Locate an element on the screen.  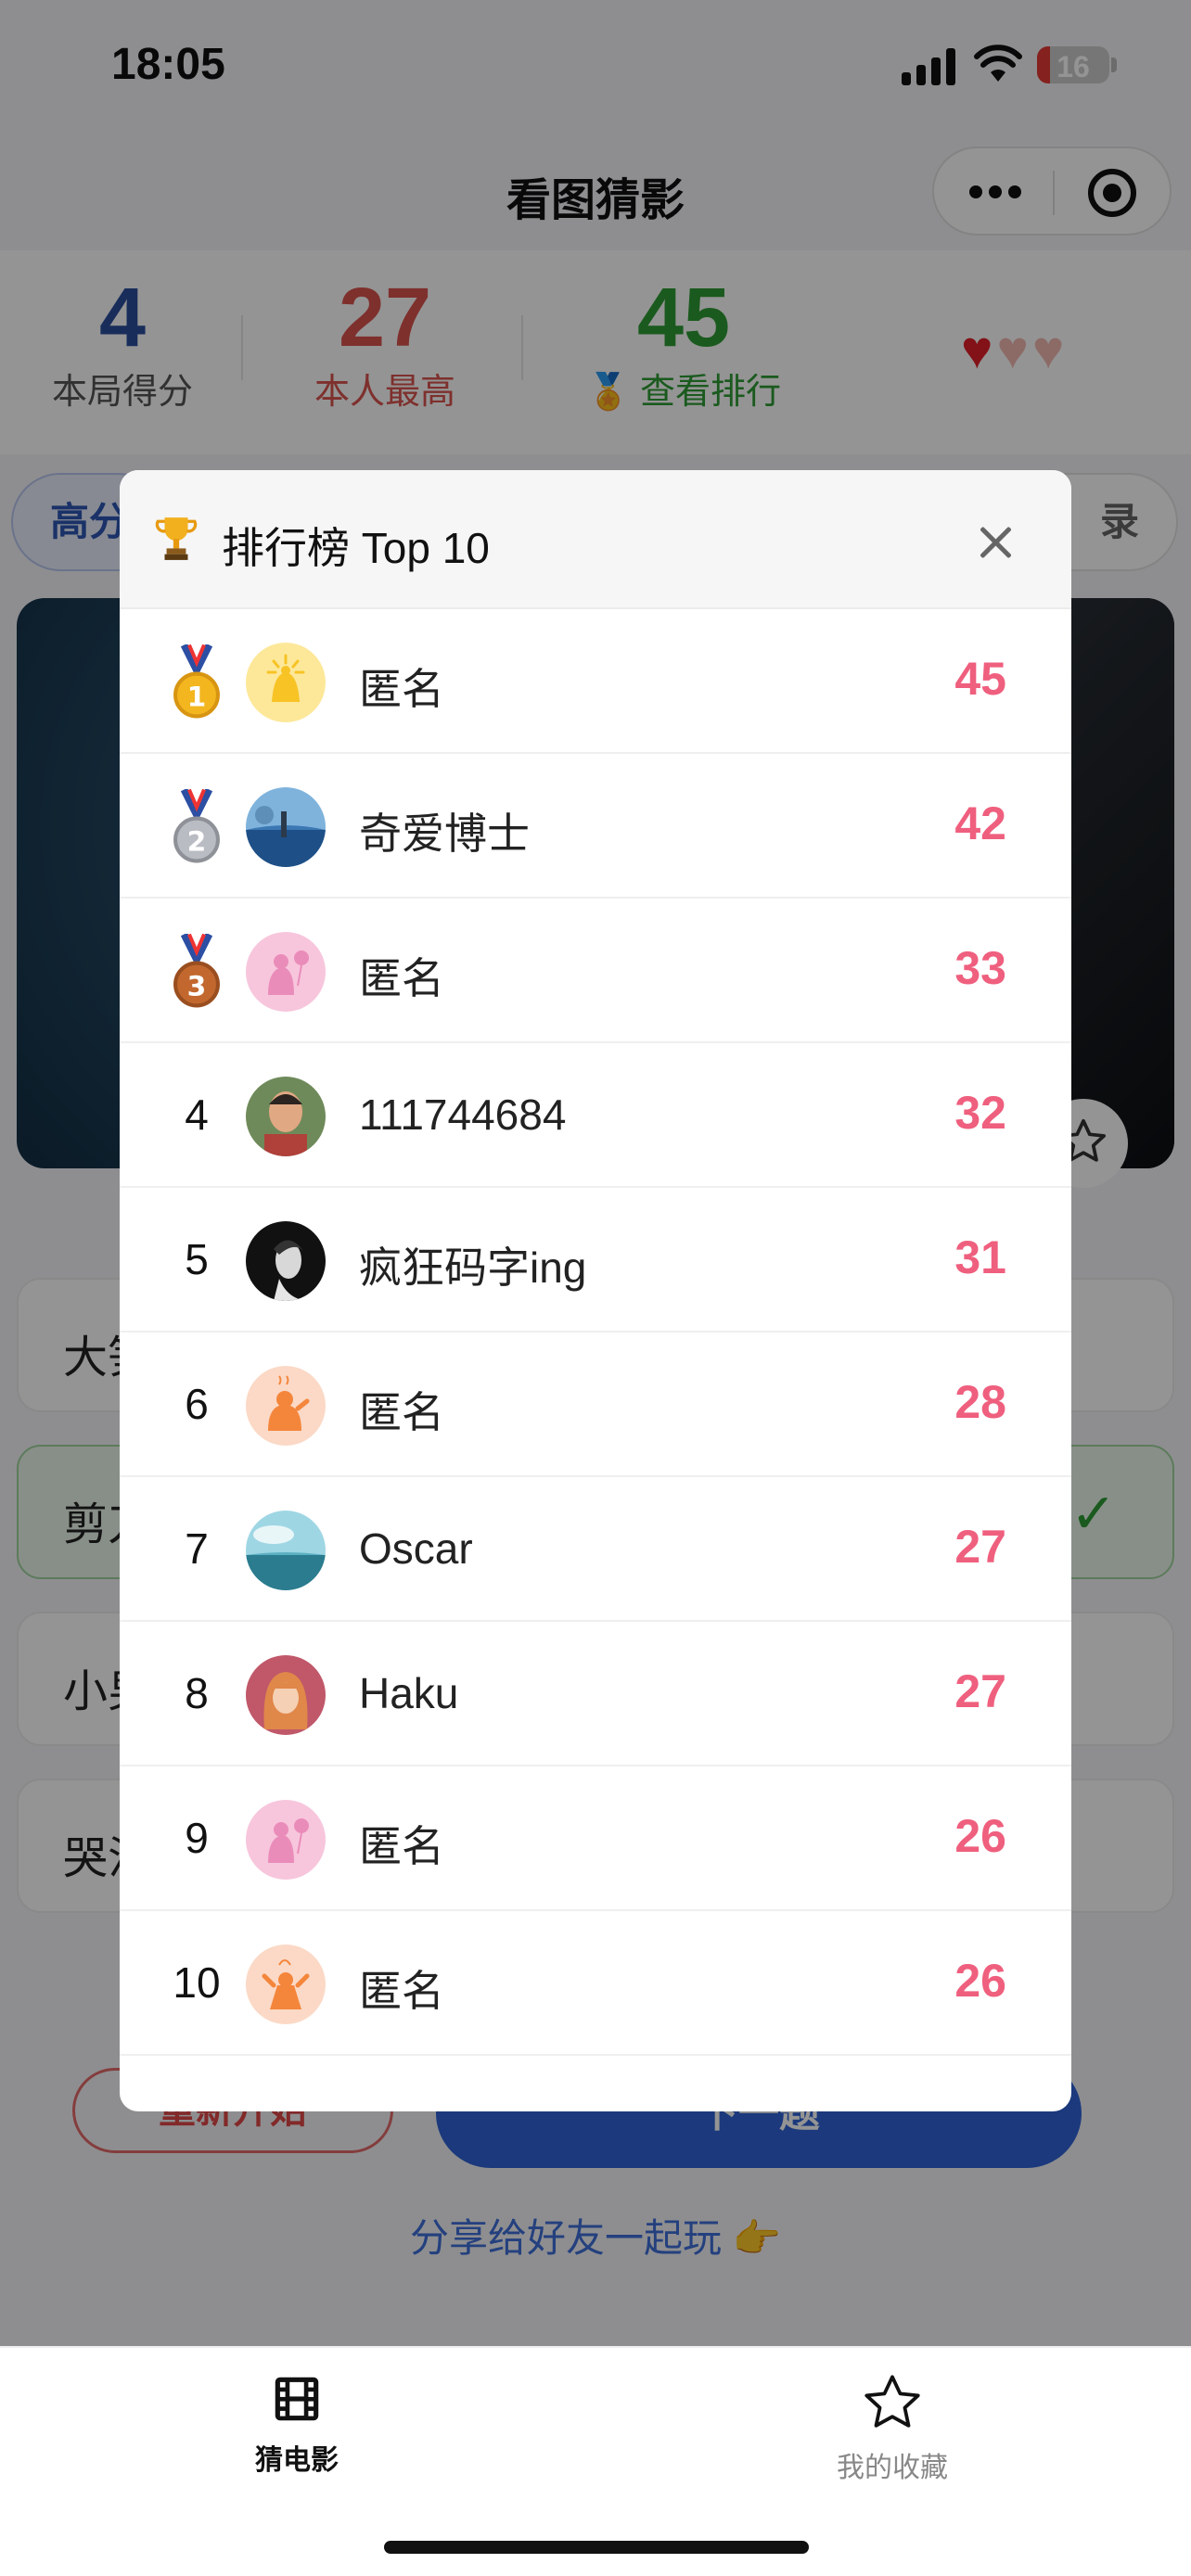
player-name: Haku is located at coordinates (409, 1693).